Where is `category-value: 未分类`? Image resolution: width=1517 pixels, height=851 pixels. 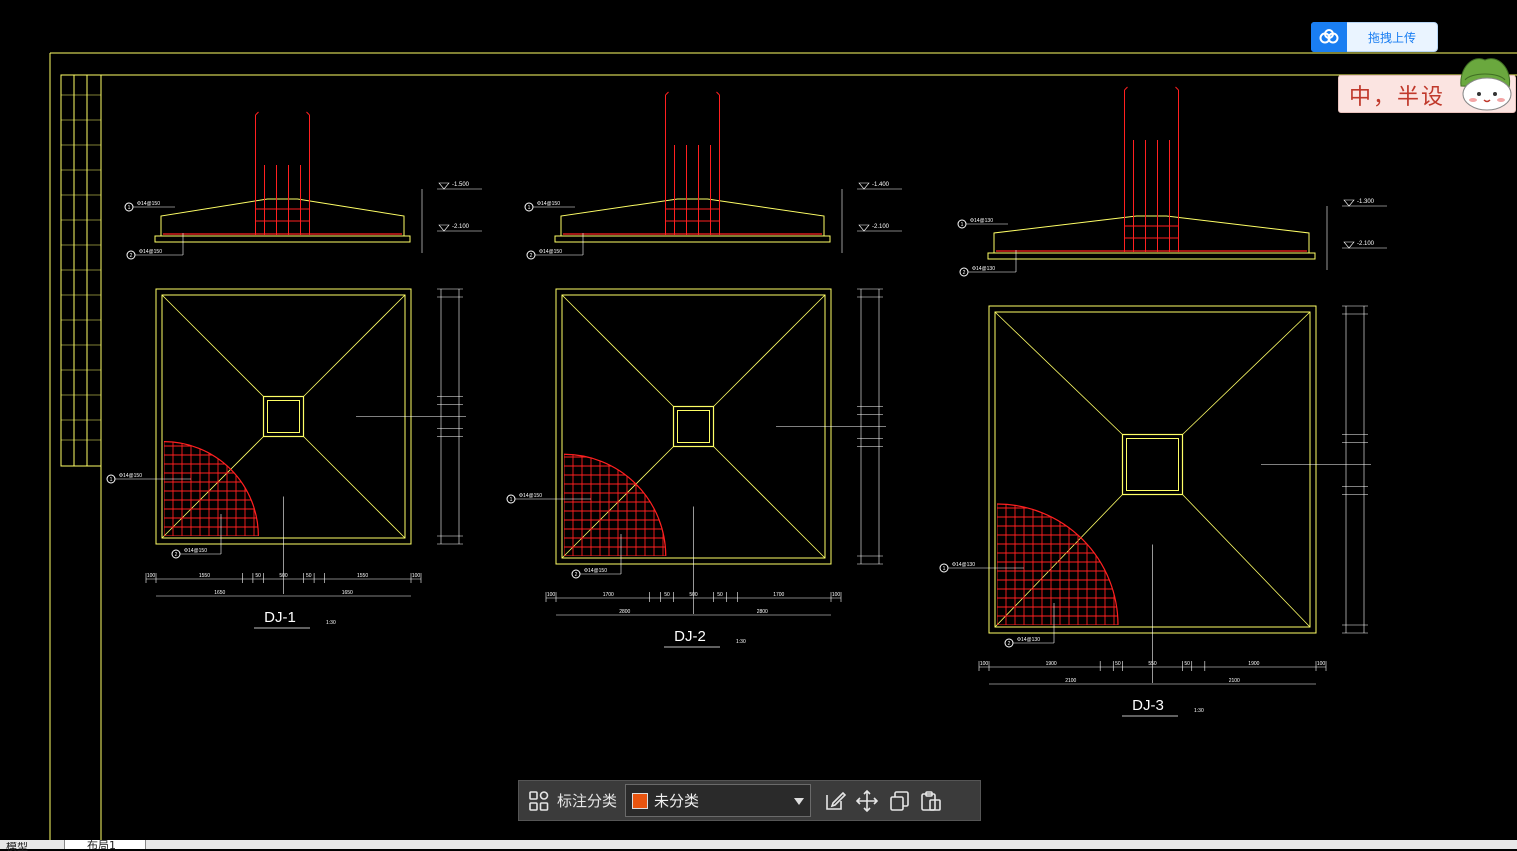 category-value: 未分类 is located at coordinates (677, 801).